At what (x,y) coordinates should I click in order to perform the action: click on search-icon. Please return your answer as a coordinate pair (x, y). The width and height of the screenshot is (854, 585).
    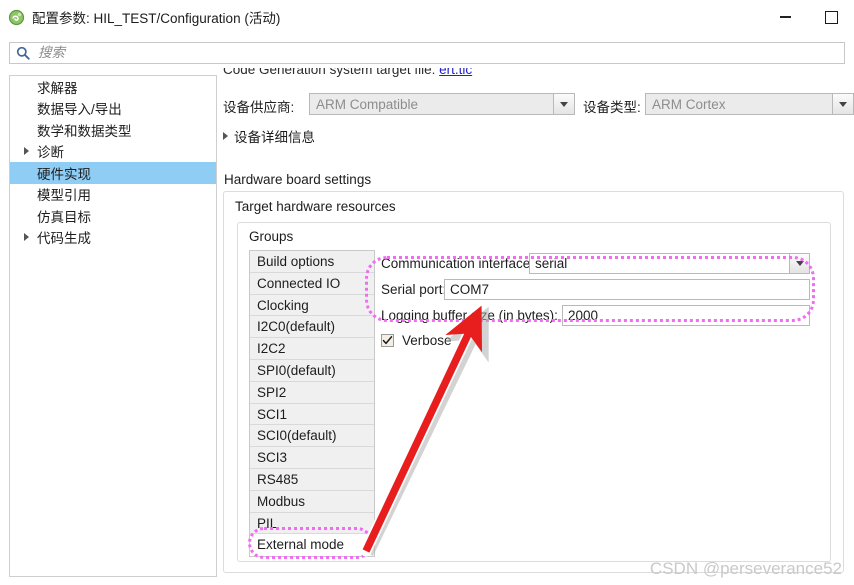
    Looking at the image, I should click on (23, 53).